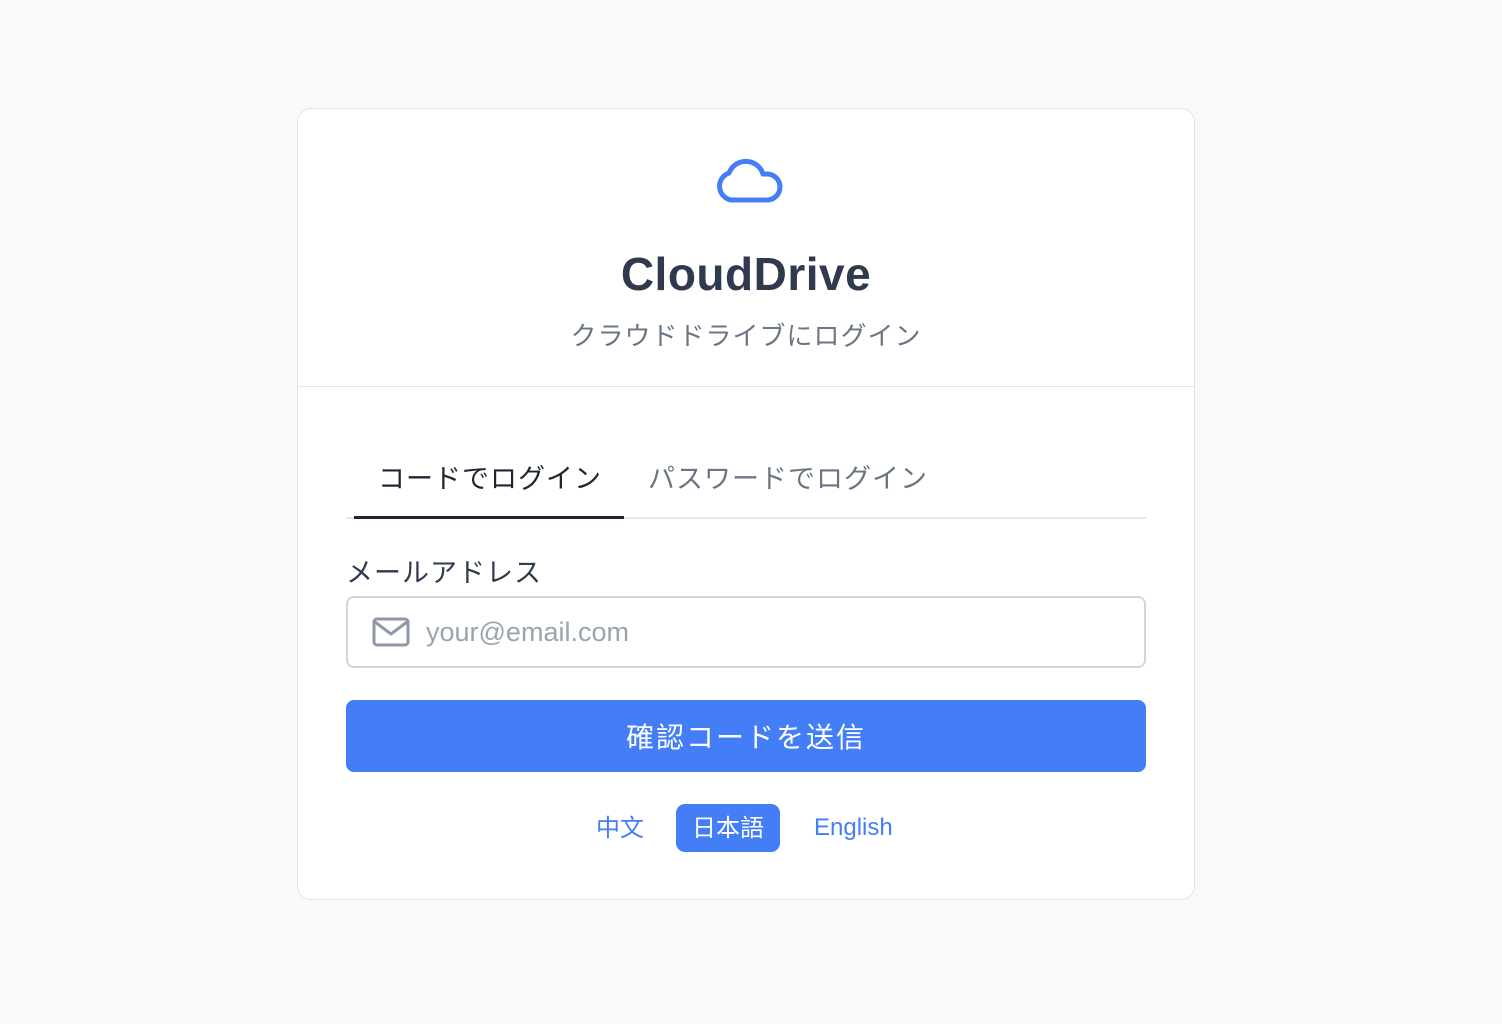  Describe the element at coordinates (746, 736) in the screenshot. I see `send-code-button: 確認コードを送信` at that location.